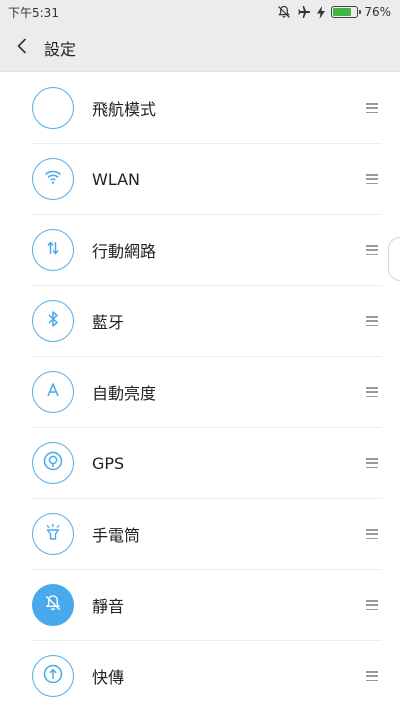 This screenshot has width=400, height=711. I want to click on list-item-label: GPS, so click(108, 463).